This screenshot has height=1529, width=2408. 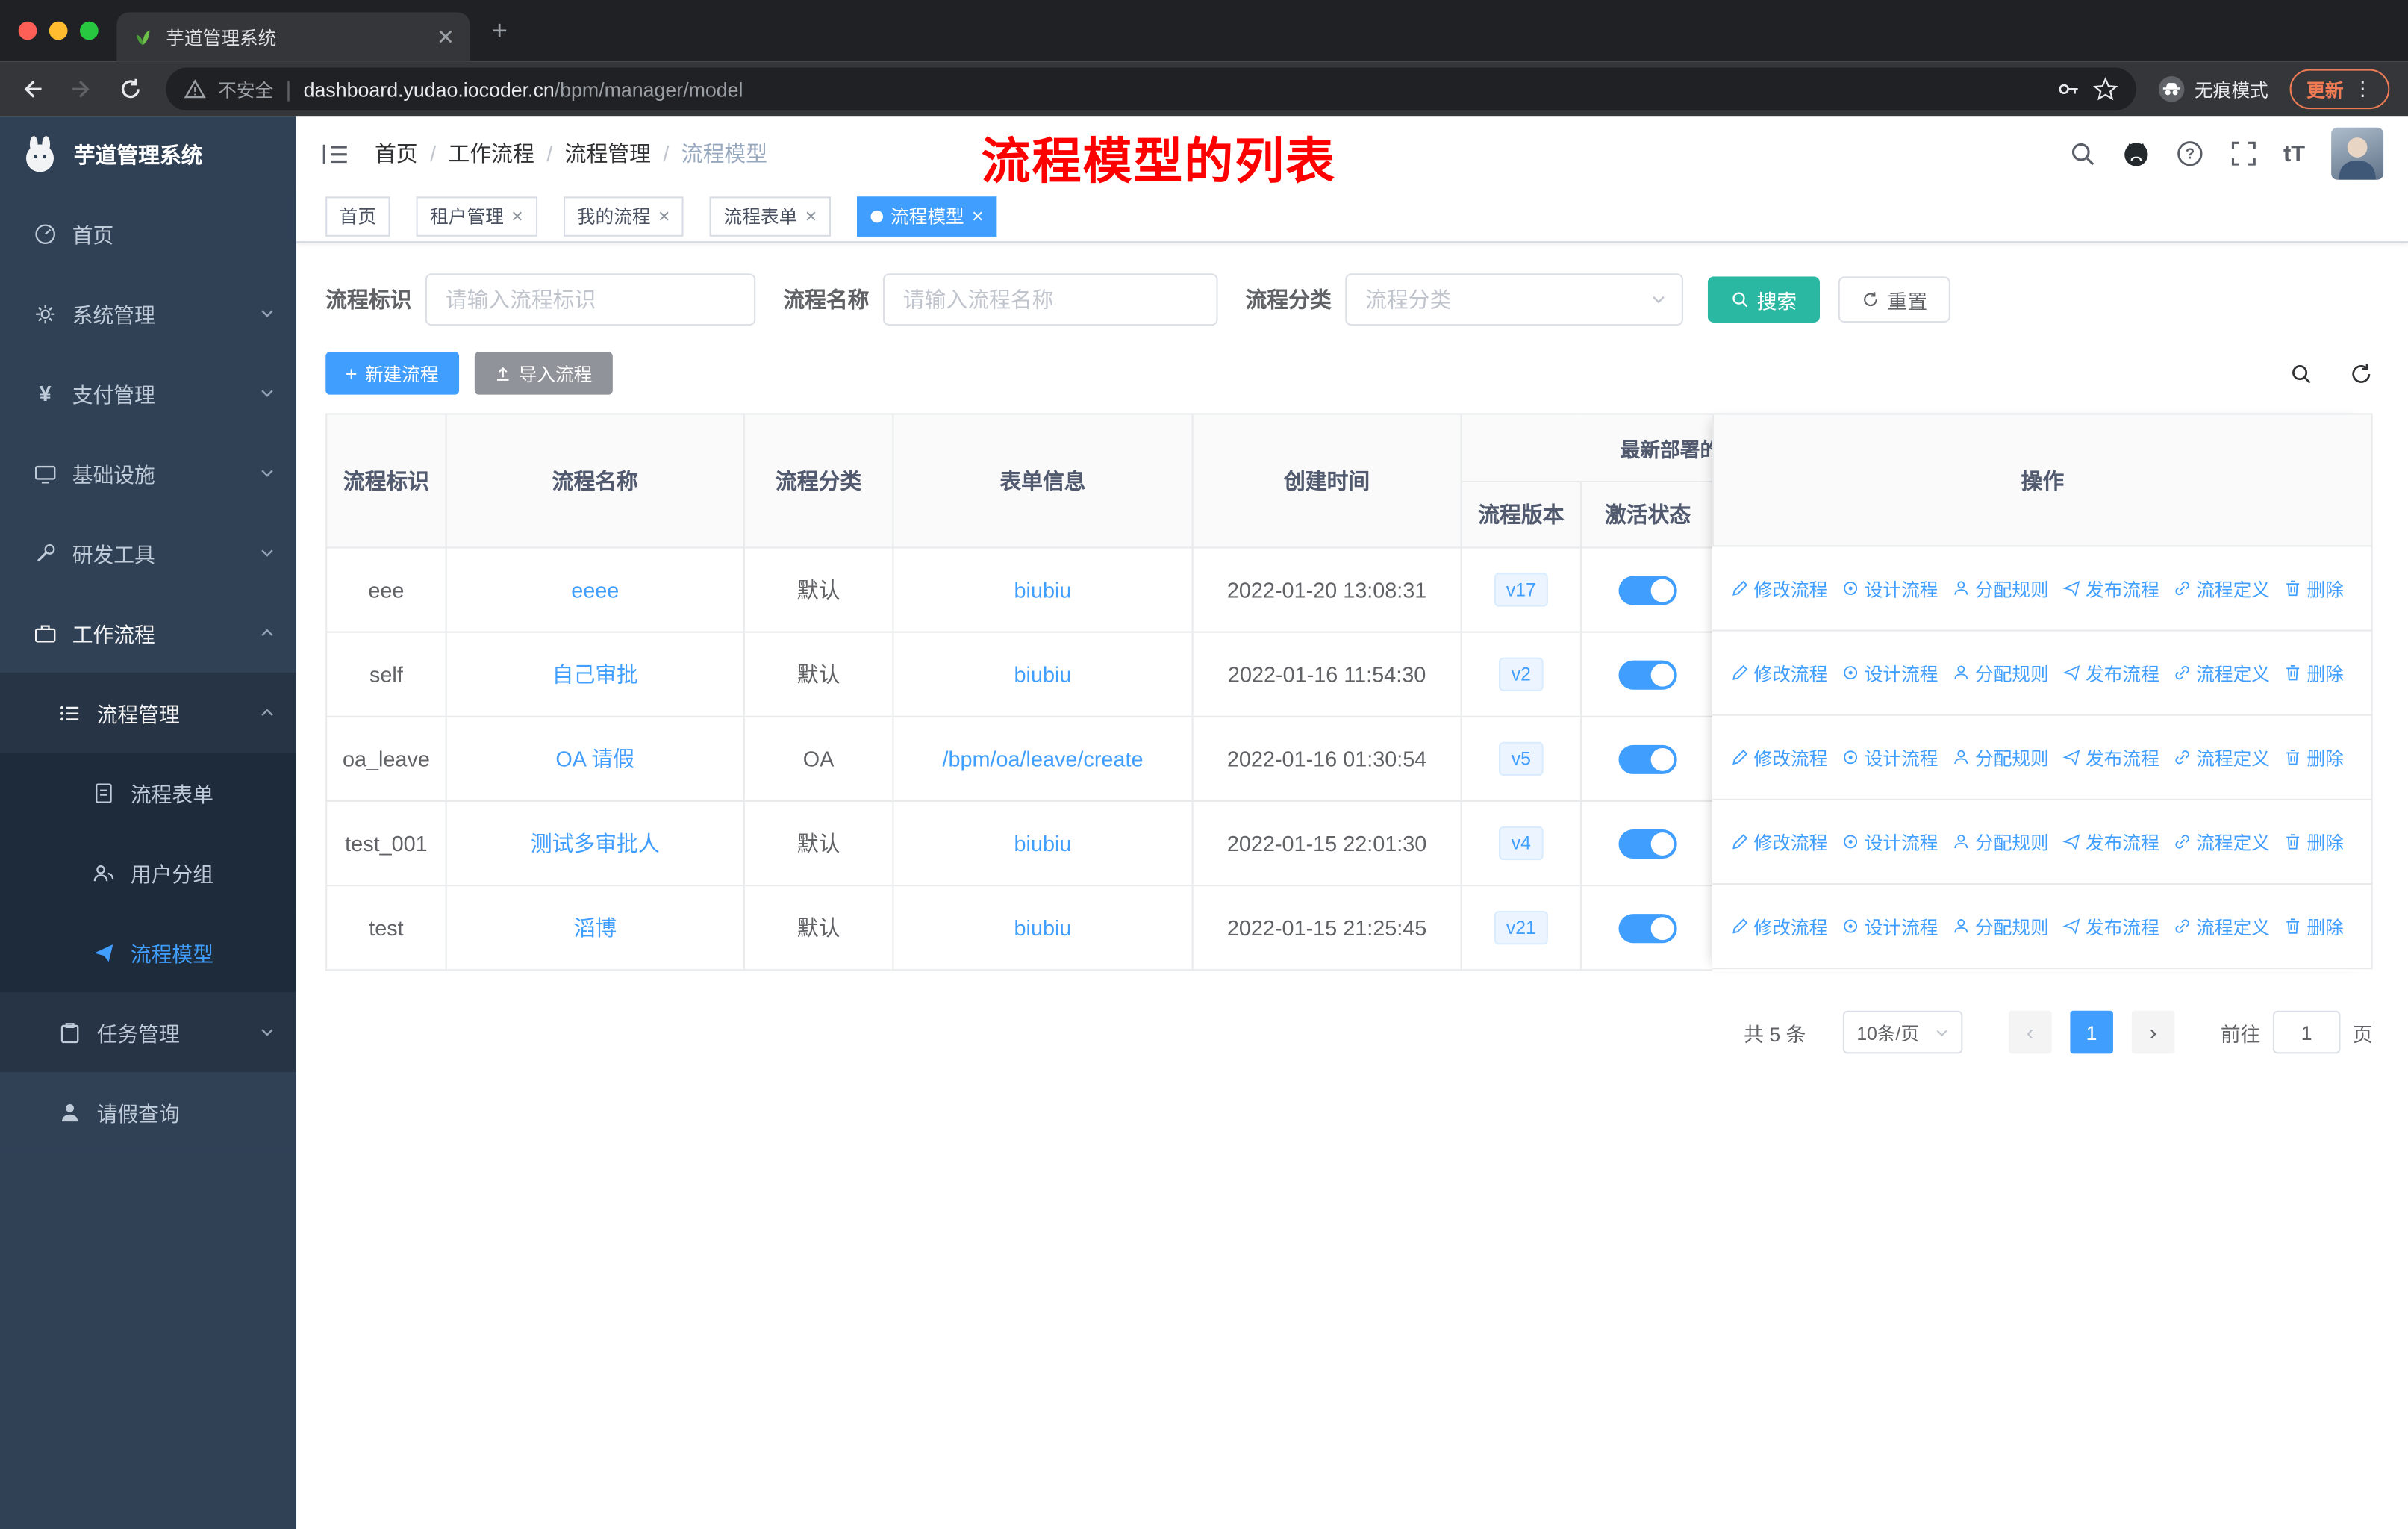 I want to click on process-name-link: OA 请假, so click(x=594, y=759).